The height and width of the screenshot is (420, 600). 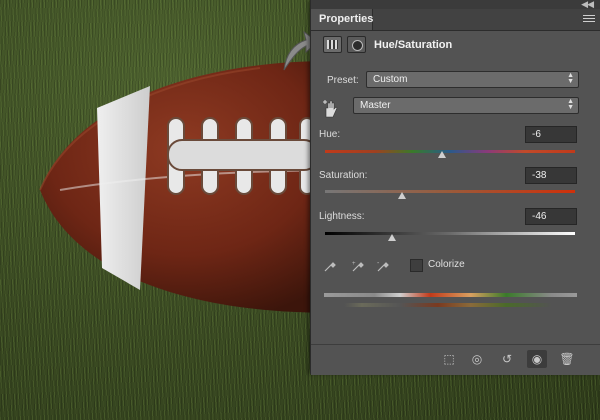 I want to click on view-previous-state-icon: ◎, so click(x=477, y=359).